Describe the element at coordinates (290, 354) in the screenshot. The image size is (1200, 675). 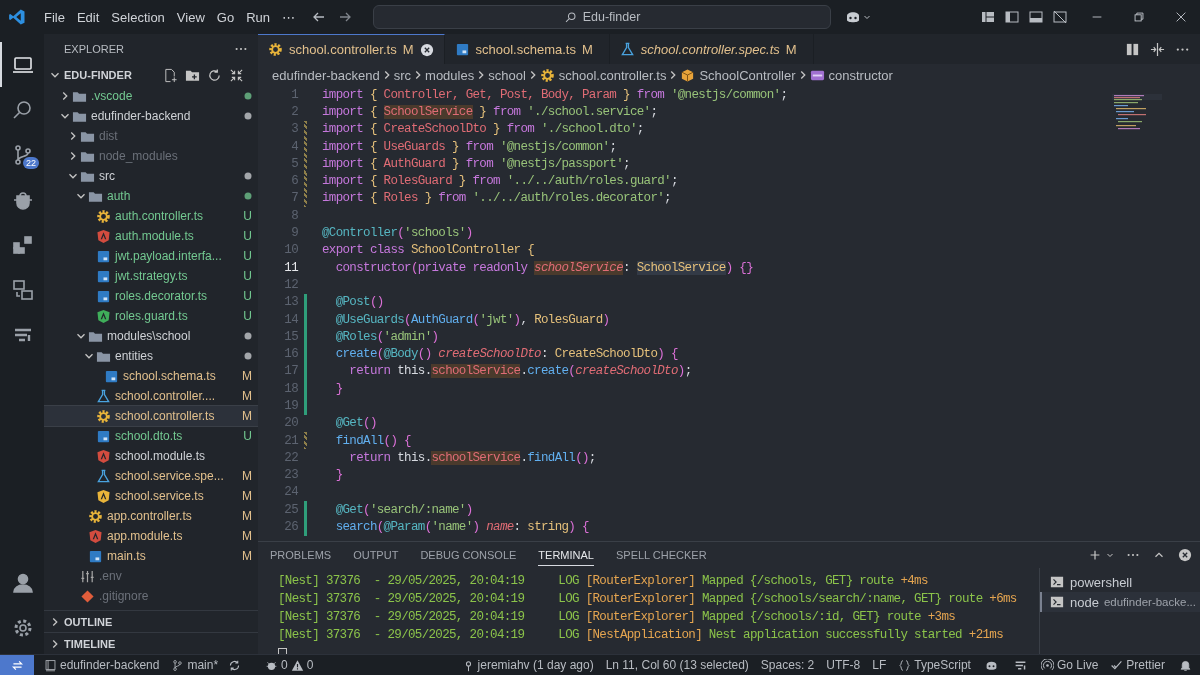
I see `line-number: 16` at that location.